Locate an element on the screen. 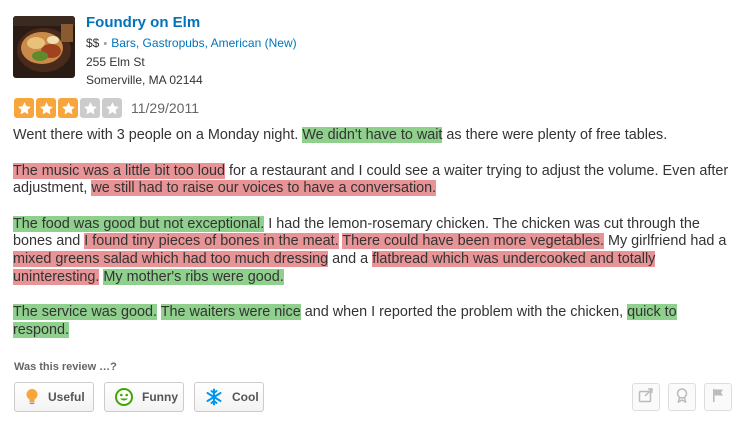 This screenshot has height=430, width=746. business-name-link: Foundry on Elm is located at coordinates (191, 23).